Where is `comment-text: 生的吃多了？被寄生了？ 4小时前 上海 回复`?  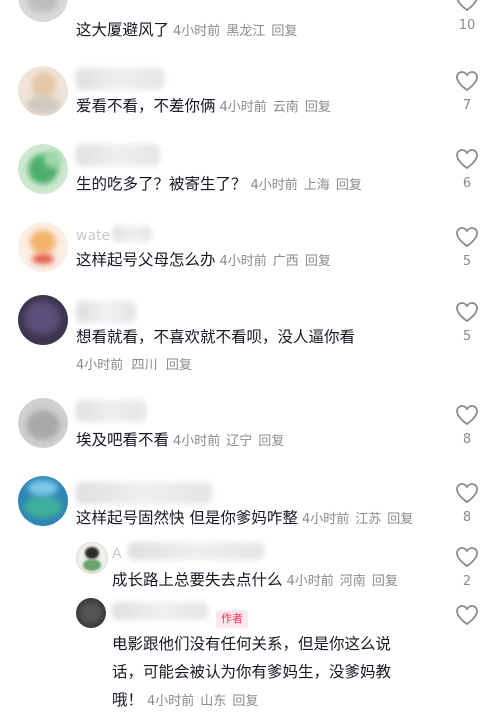 comment-text: 生的吃多了？被寄生了？ 4小时前 上海 回复 is located at coordinates (222, 185).